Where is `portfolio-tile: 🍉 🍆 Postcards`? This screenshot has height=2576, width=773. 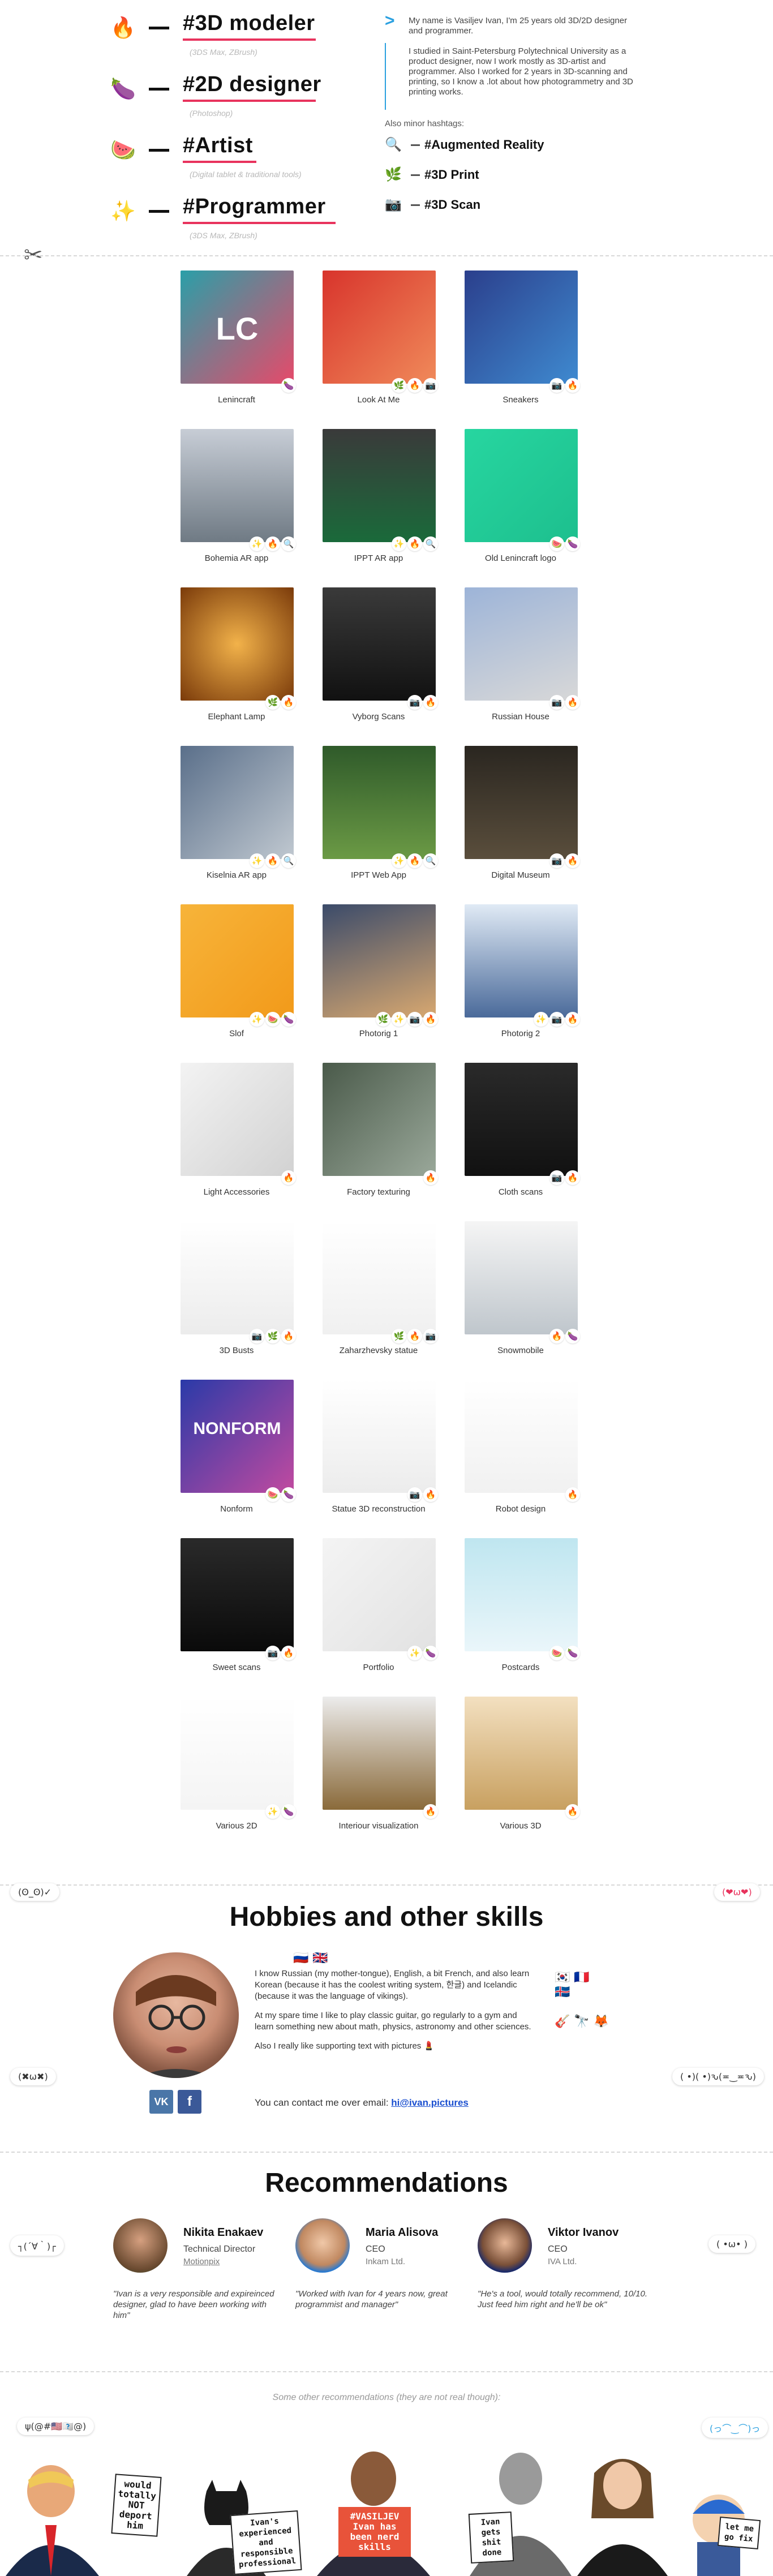 portfolio-tile: 🍉 🍆 Postcards is located at coordinates (521, 1614).